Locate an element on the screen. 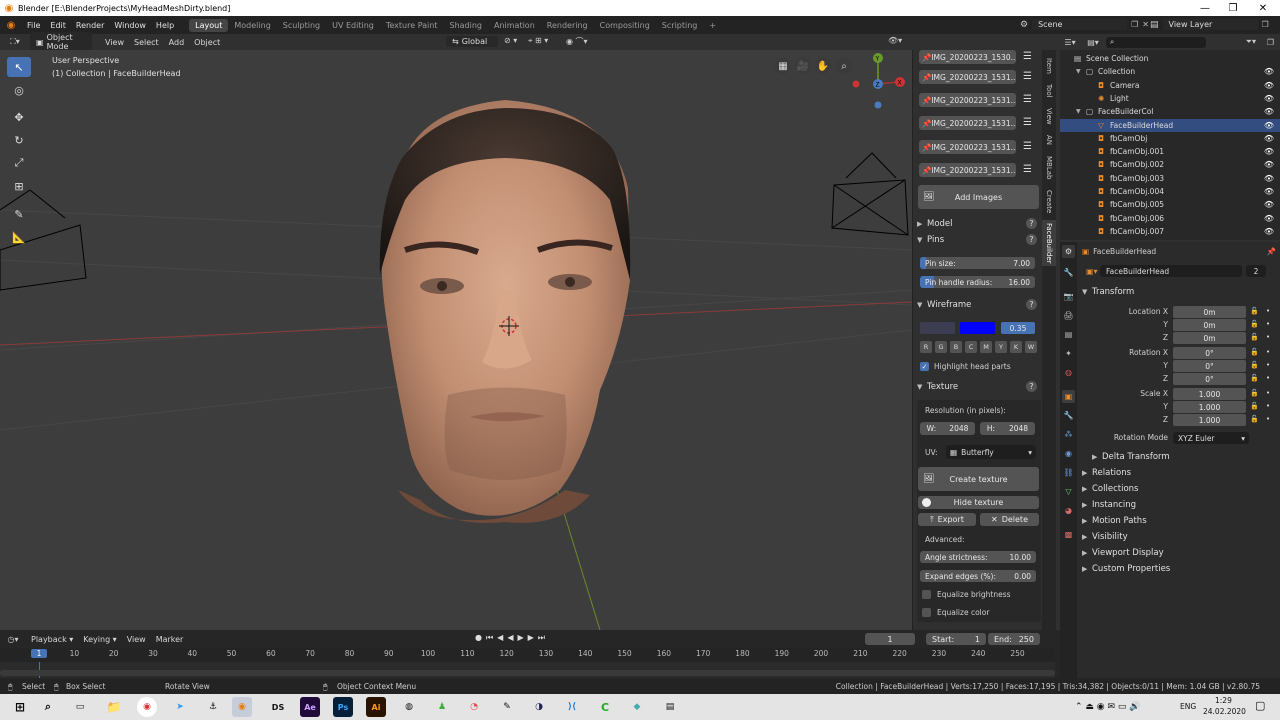 Image resolution: width=1280 pixels, height=720 pixels. menu-window: Window is located at coordinates (130, 25).